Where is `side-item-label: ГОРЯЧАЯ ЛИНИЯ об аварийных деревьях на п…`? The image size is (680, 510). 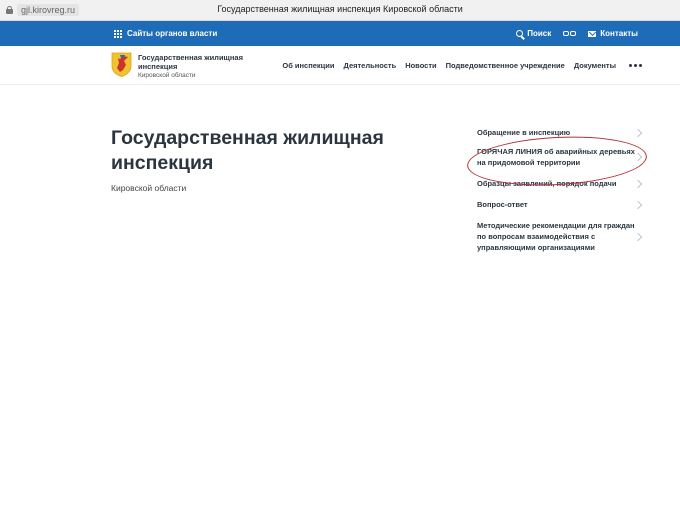
side-item-label: ГОРЯЧАЯ ЛИНИЯ об аварийных деревьях на п… is located at coordinates (556, 157).